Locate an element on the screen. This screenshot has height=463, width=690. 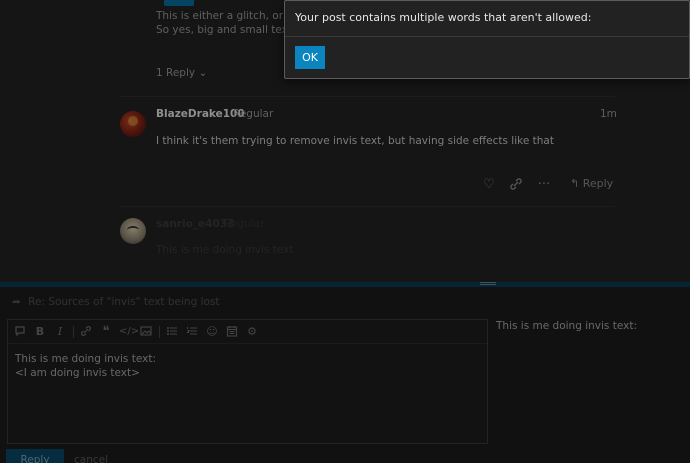
blockquote-icon: ❝ is located at coordinates (106, 332).